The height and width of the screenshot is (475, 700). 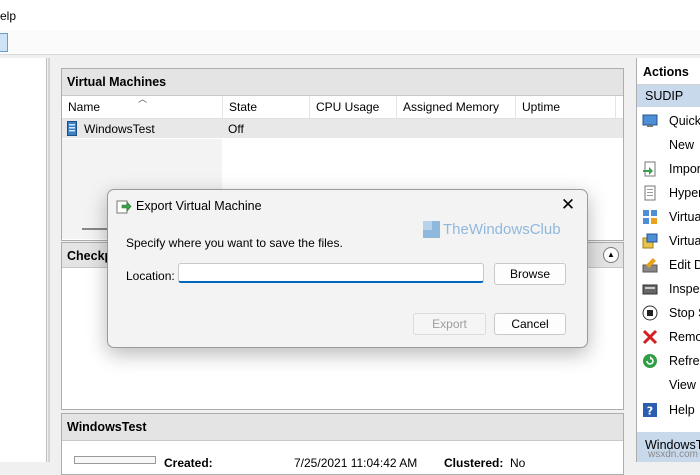 I want to click on column-uptime: Uptime, so click(x=566, y=107).